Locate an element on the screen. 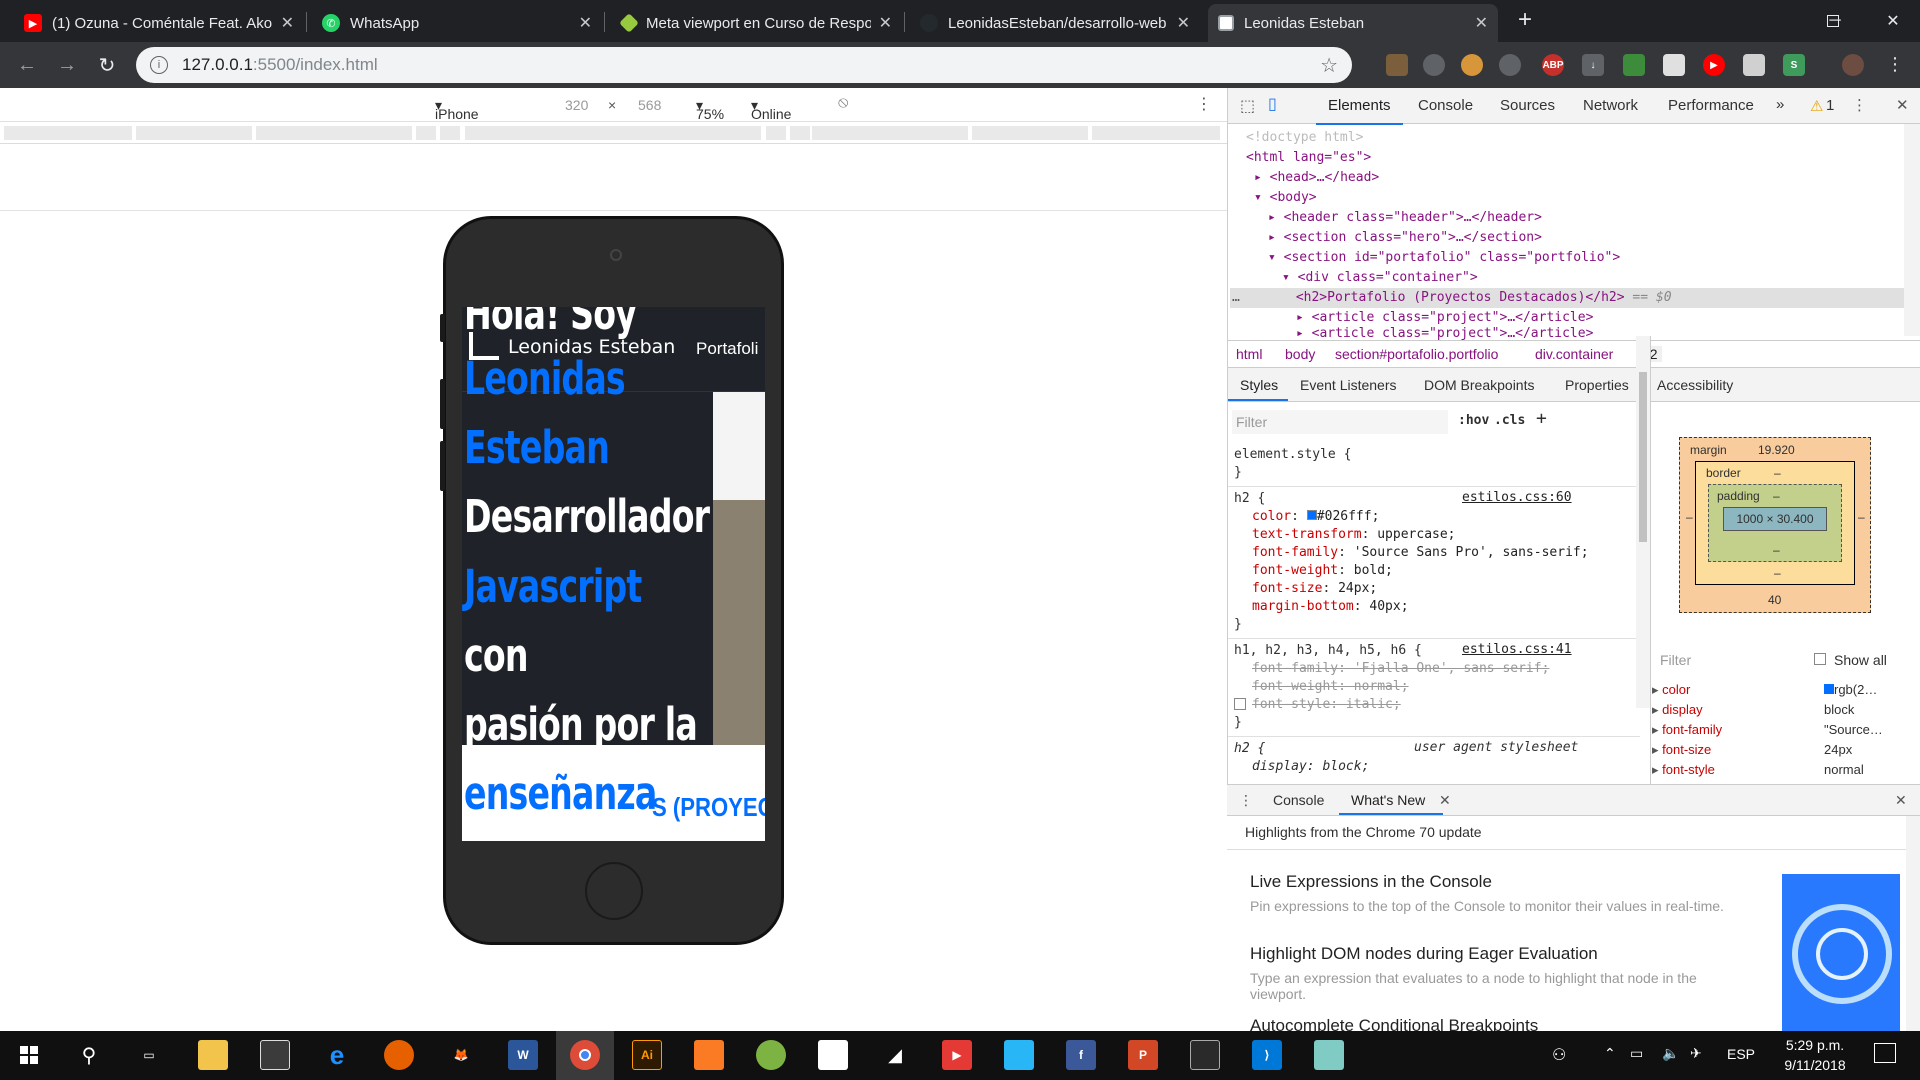  style-declaration: font-size: 24px; is located at coordinates (1314, 589).